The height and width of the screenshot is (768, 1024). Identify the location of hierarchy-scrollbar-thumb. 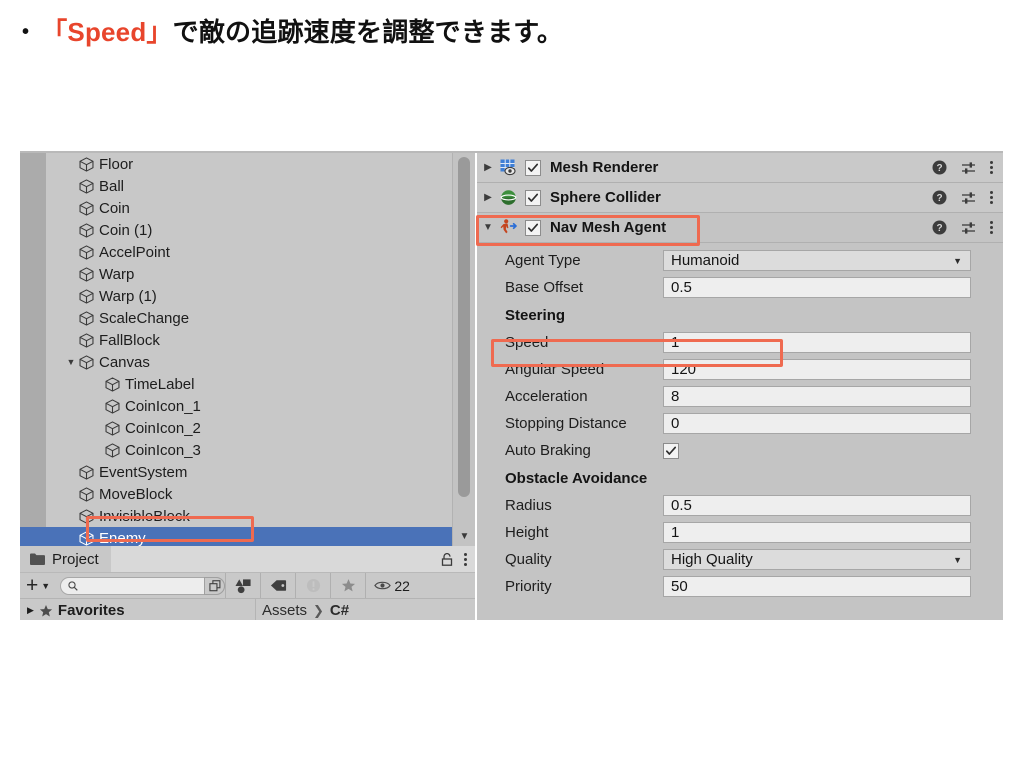
(464, 327).